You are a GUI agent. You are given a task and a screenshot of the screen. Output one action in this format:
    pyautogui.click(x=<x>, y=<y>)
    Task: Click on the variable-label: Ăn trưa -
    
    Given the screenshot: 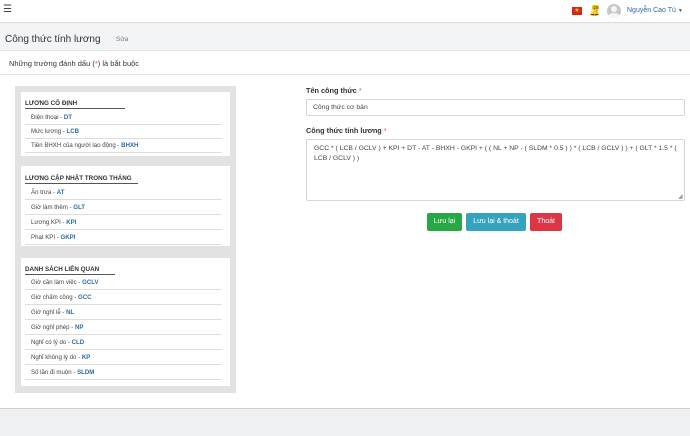 What is the action you would take?
    pyautogui.click(x=44, y=192)
    